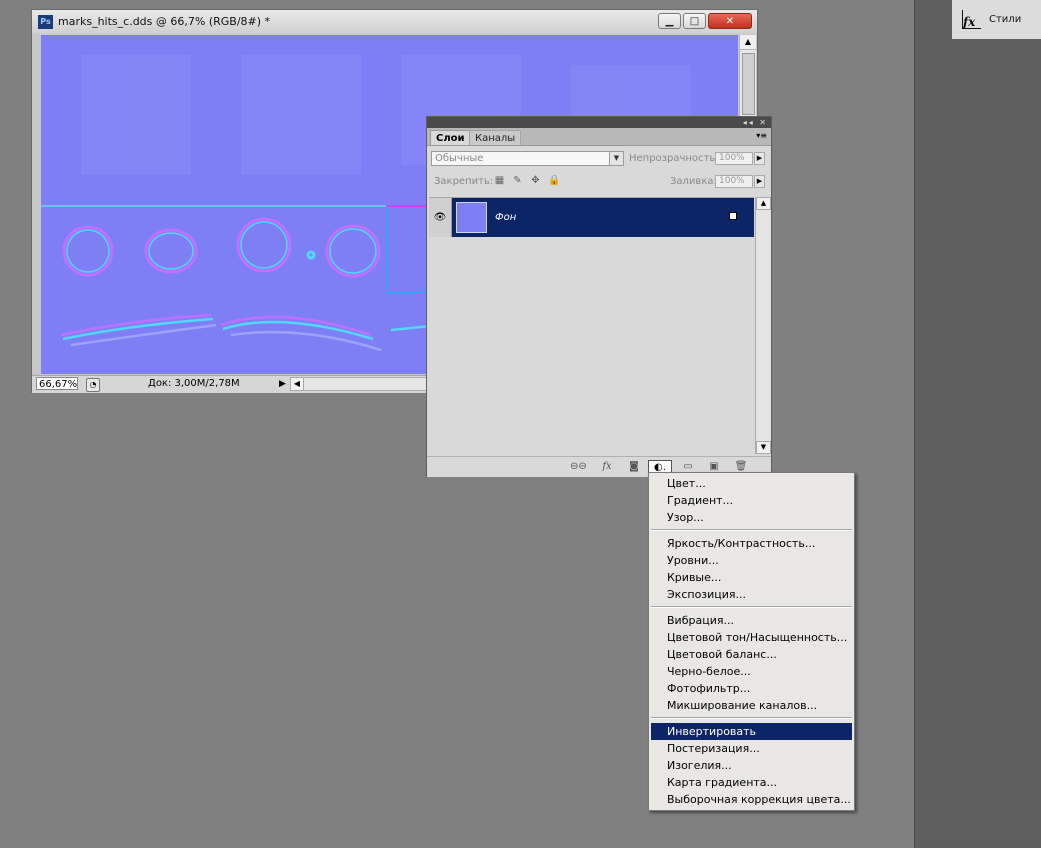  Describe the element at coordinates (297, 384) in the screenshot. I see `scroll-left-icon: ◀` at that location.